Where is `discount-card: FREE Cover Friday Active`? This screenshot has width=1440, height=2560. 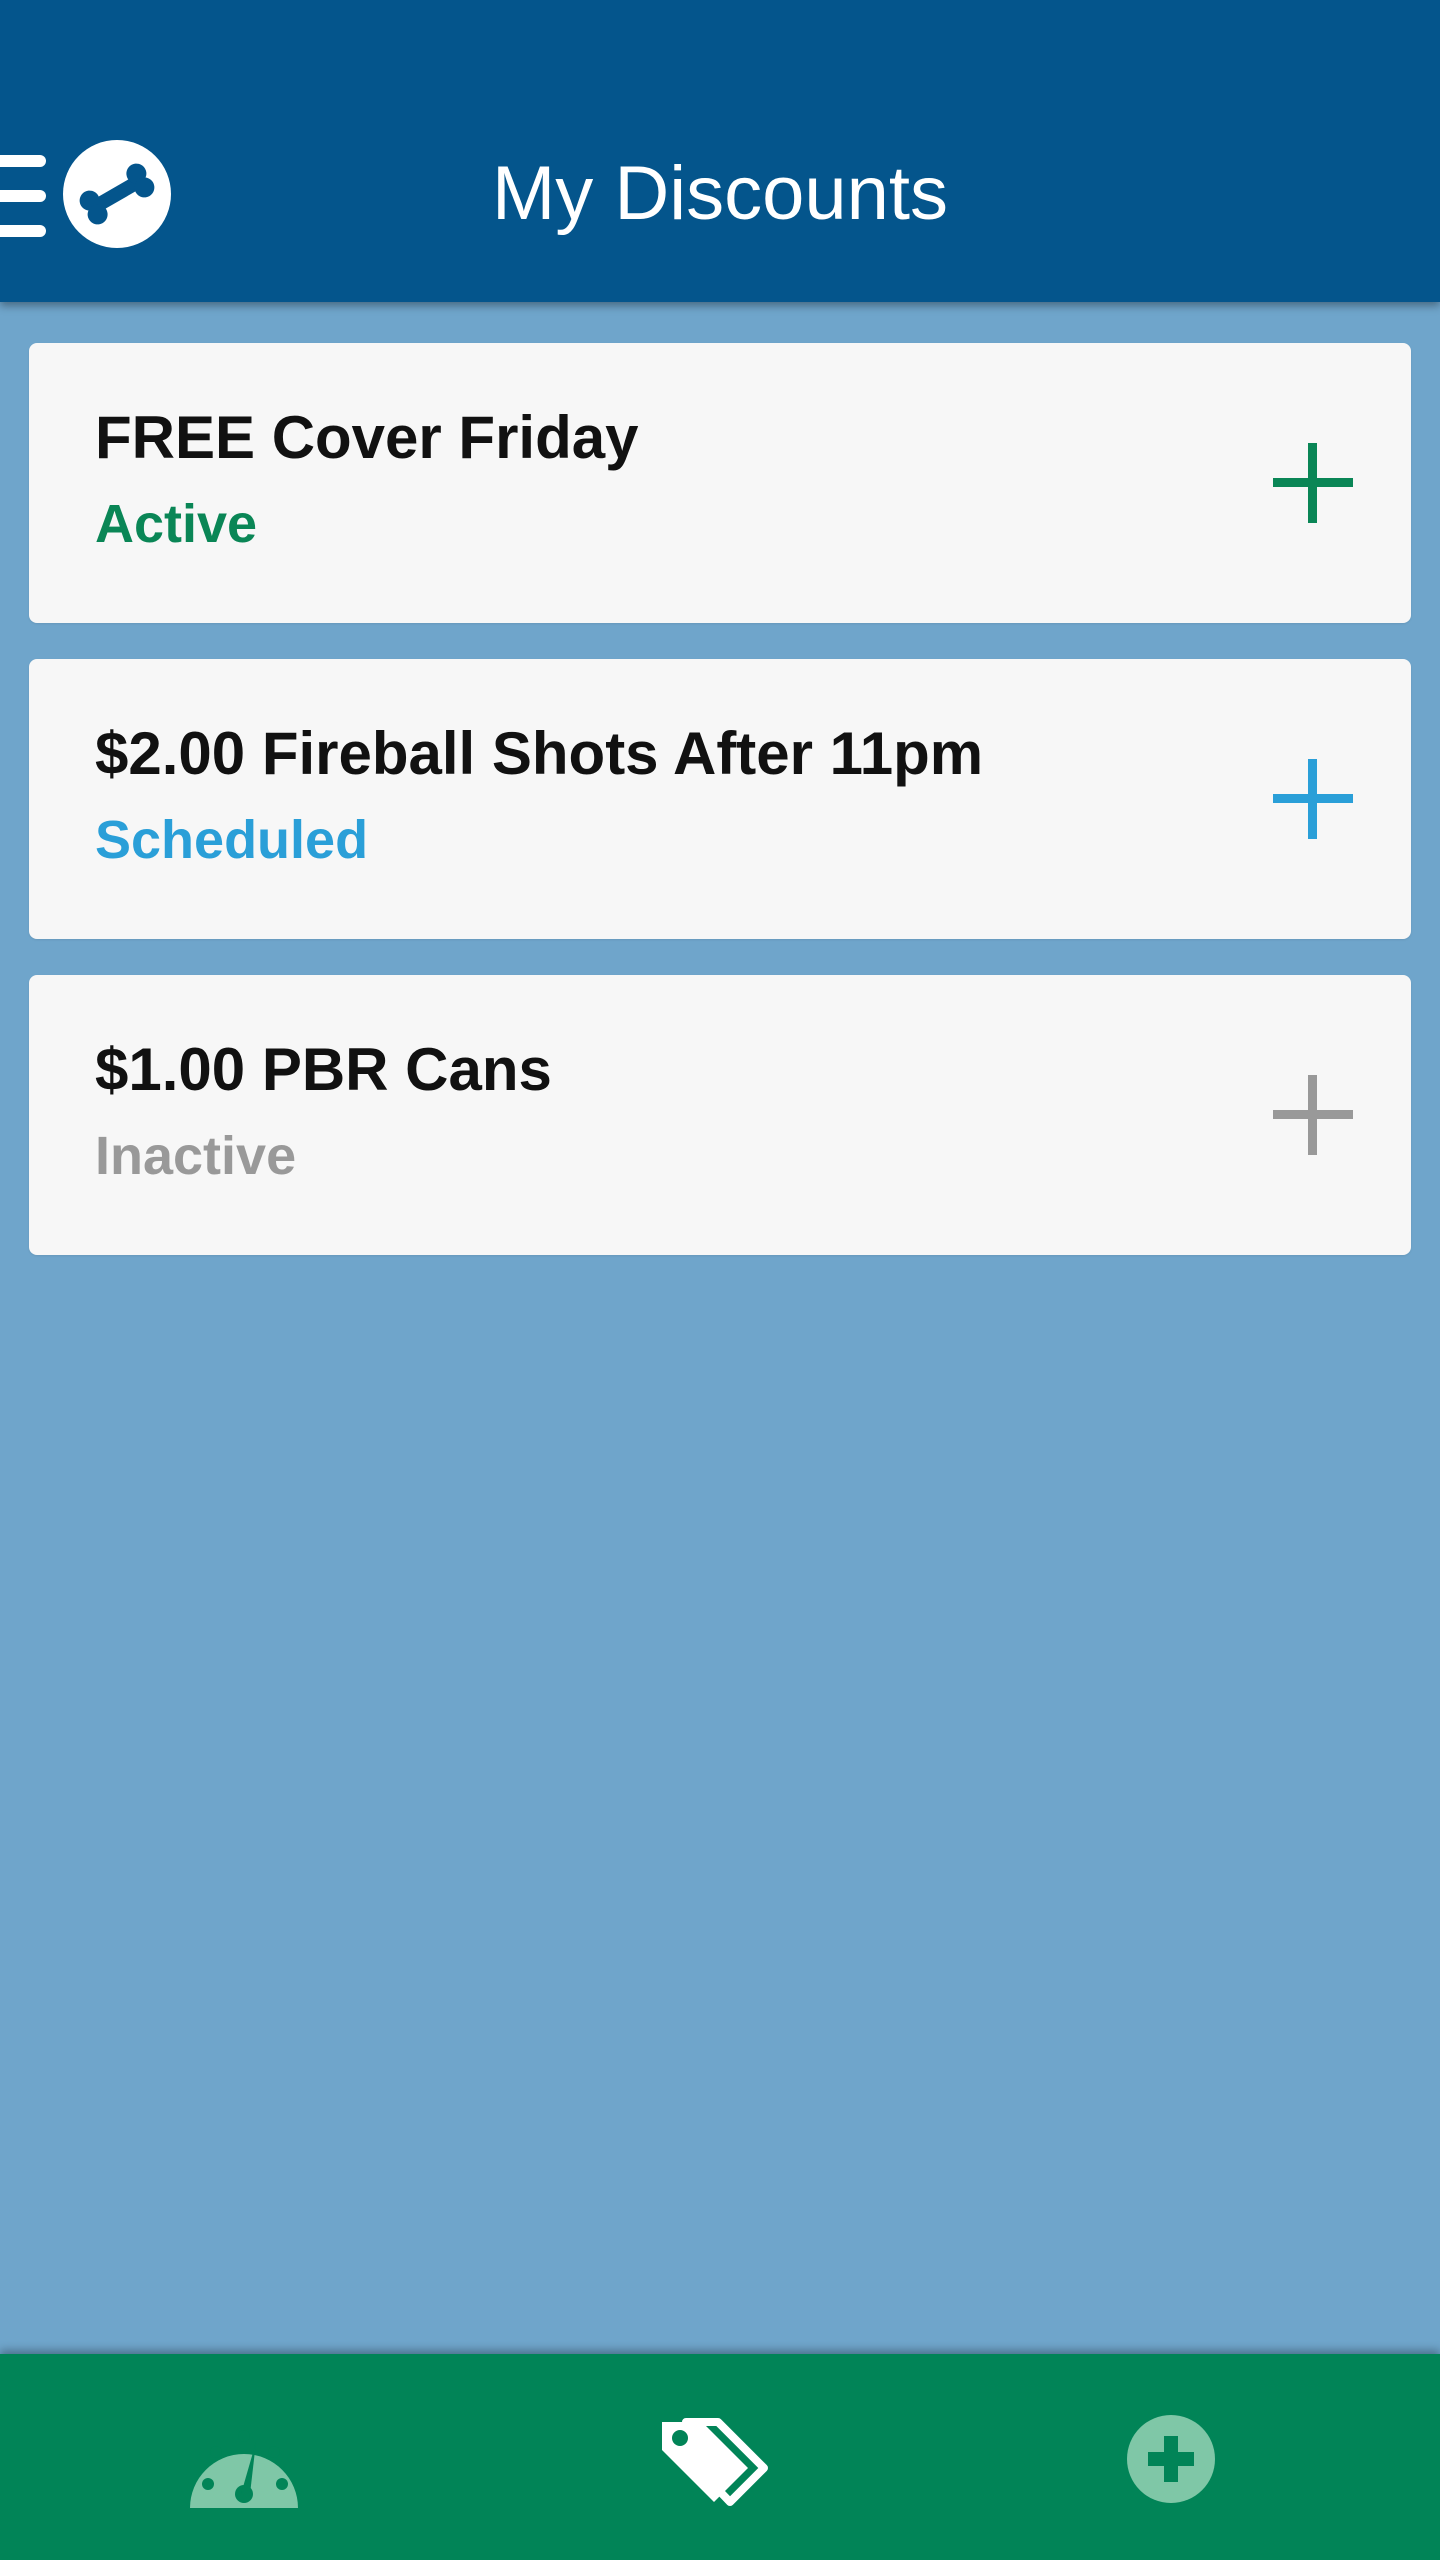 discount-card: FREE Cover Friday Active is located at coordinates (720, 483).